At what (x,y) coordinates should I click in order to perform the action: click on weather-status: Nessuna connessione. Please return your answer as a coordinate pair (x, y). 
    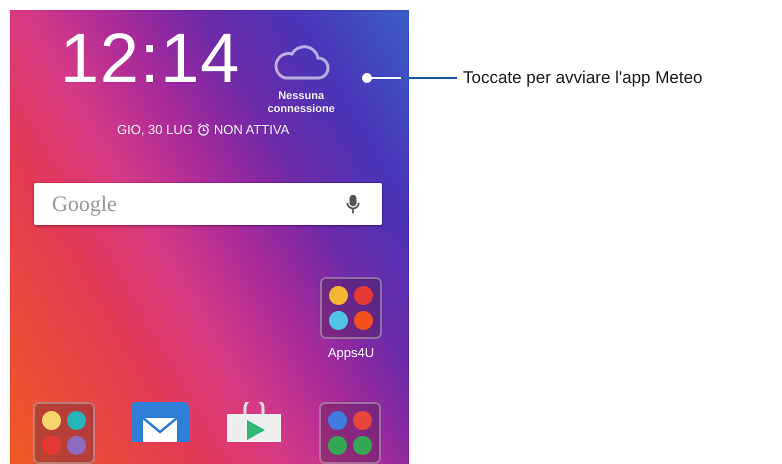
    Looking at the image, I should click on (301, 103).